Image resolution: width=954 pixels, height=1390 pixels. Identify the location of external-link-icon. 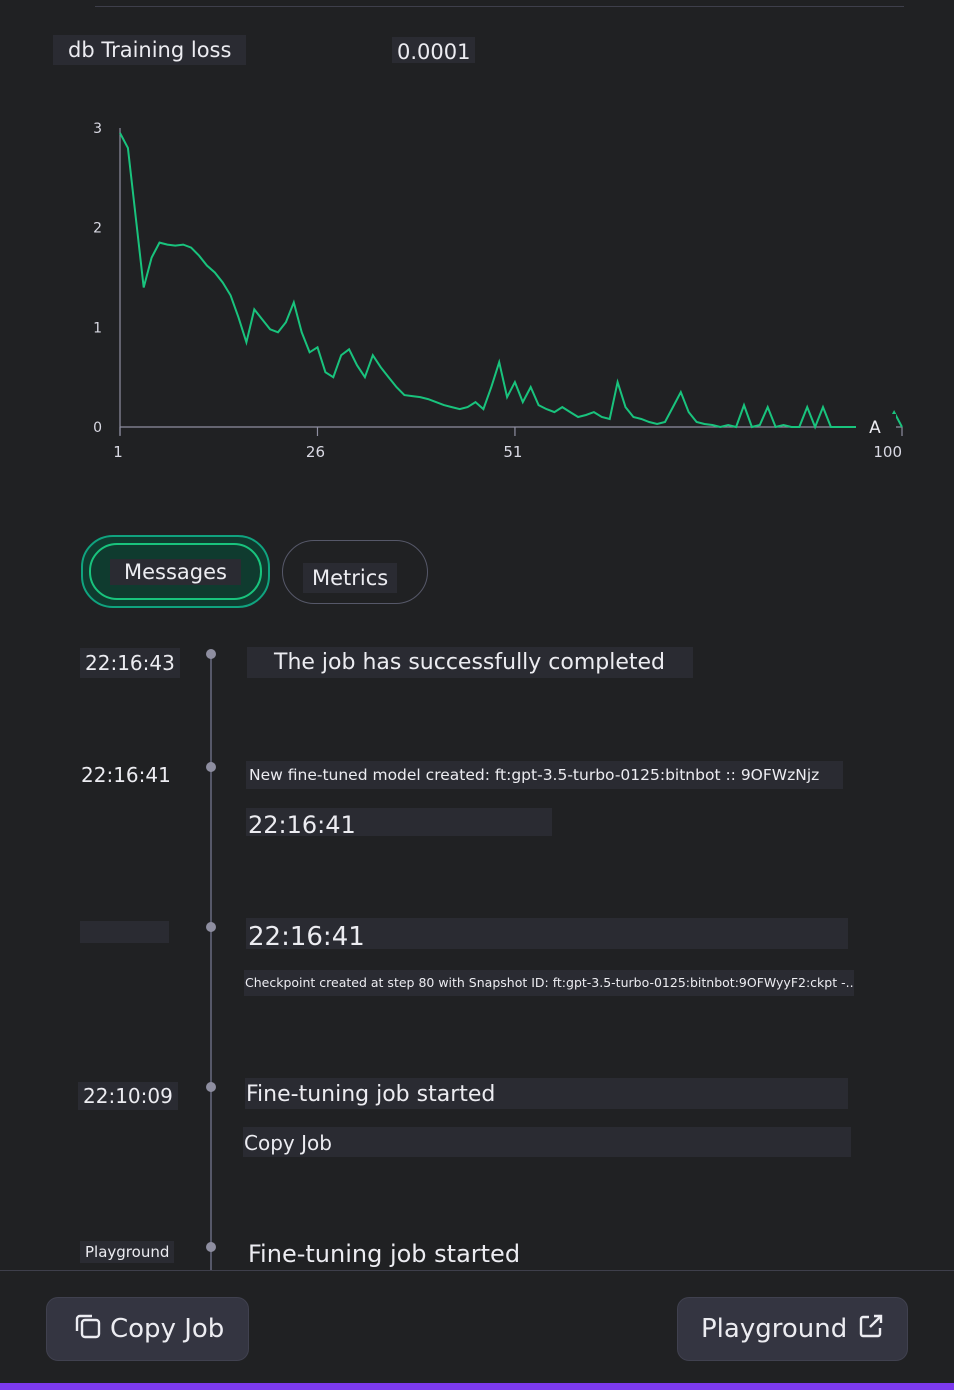
(871, 1329).